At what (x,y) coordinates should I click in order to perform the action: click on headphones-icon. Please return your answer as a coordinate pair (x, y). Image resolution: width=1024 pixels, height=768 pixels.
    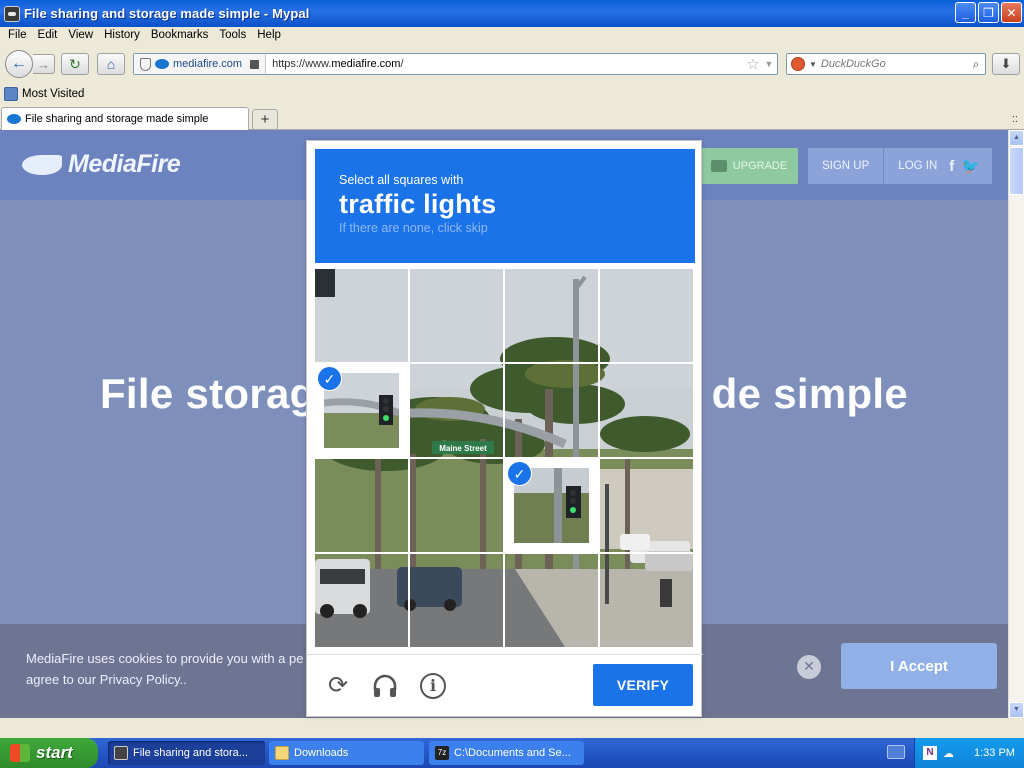
    Looking at the image, I should click on (385, 685).